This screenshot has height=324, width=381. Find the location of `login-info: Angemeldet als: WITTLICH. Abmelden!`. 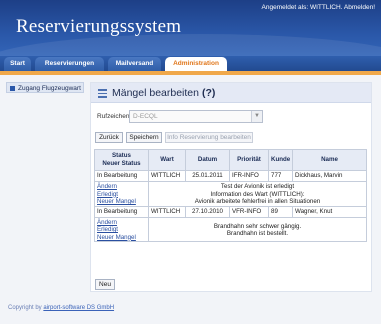

login-info: Angemeldet als: WITTLICH. Abmelden! is located at coordinates (318, 7).